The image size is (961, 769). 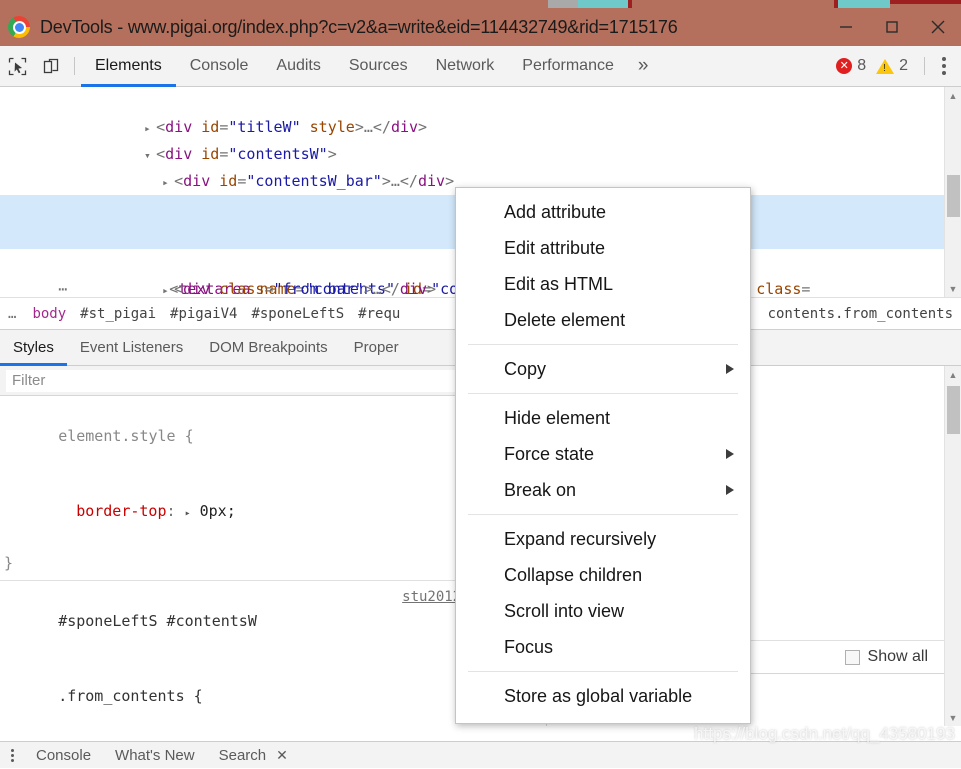 What do you see at coordinates (944, 66) in the screenshot?
I see `kebab-menu-icon` at bounding box center [944, 66].